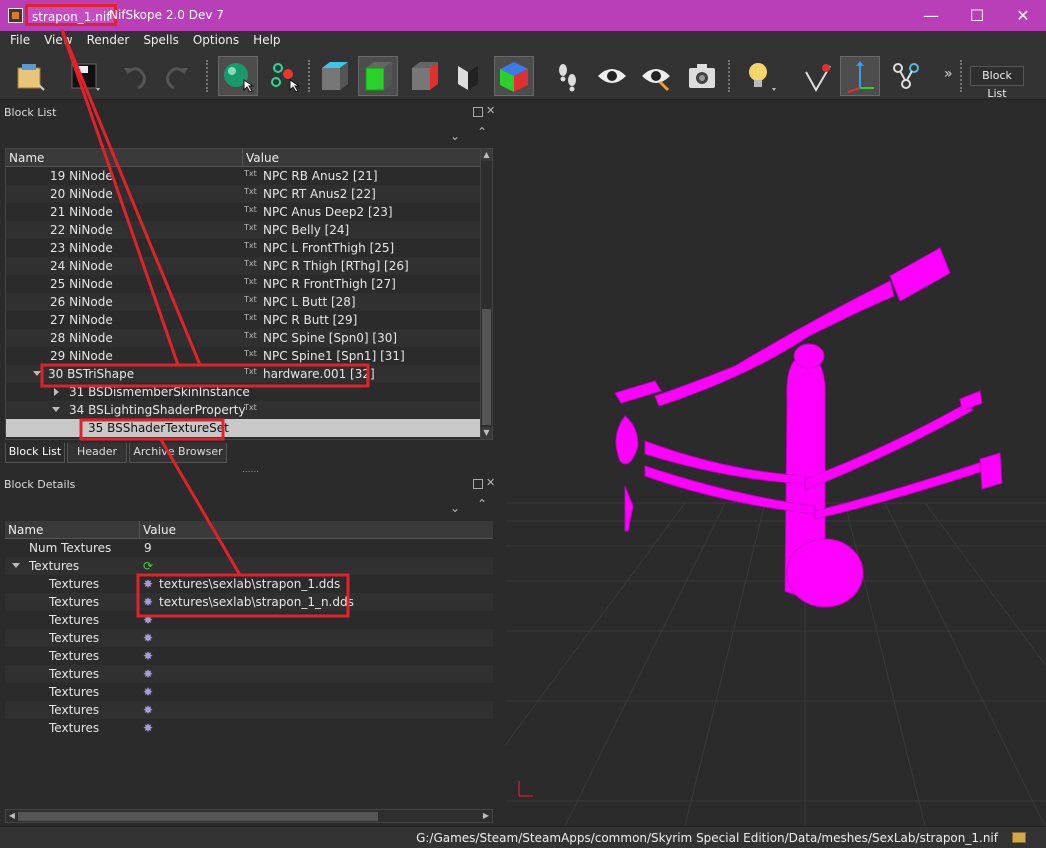 The height and width of the screenshot is (848, 1046). What do you see at coordinates (612, 76) in the screenshot?
I see `eye-button` at bounding box center [612, 76].